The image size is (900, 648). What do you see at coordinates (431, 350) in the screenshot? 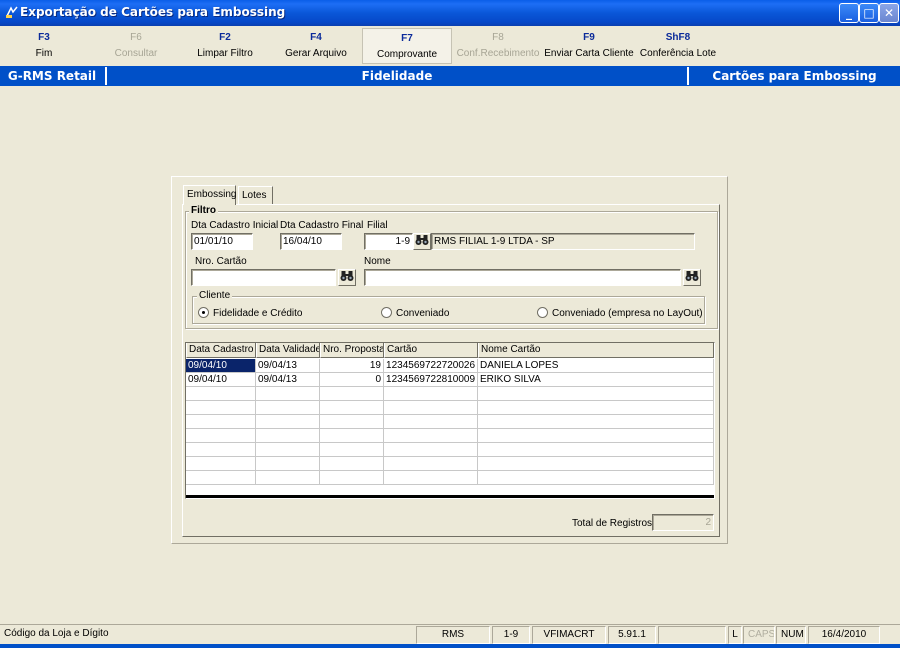
I see `col-header-cartao: Cartão` at bounding box center [431, 350].